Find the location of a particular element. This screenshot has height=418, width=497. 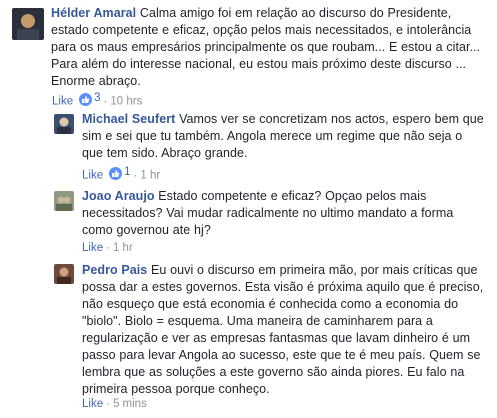

reaction-number: 3 is located at coordinates (97, 98).